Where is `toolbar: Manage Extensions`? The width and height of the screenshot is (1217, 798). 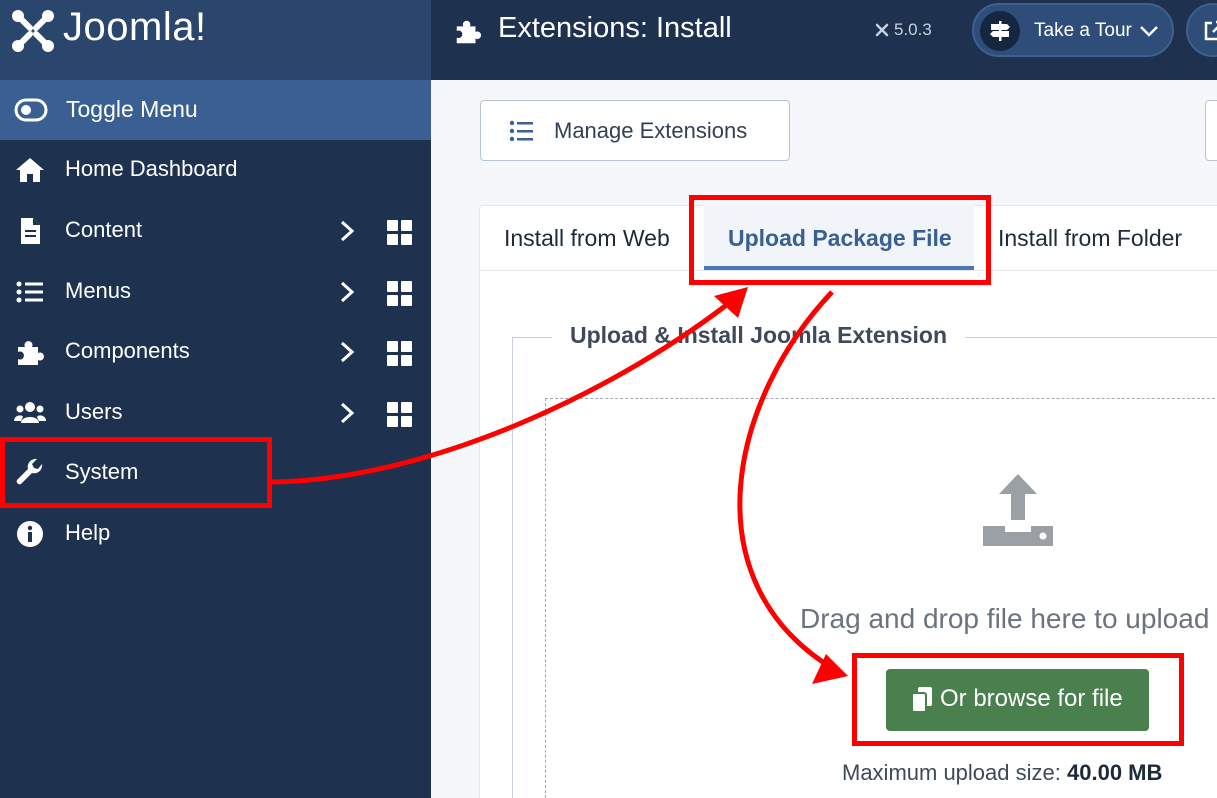 toolbar: Manage Extensions is located at coordinates (824, 131).